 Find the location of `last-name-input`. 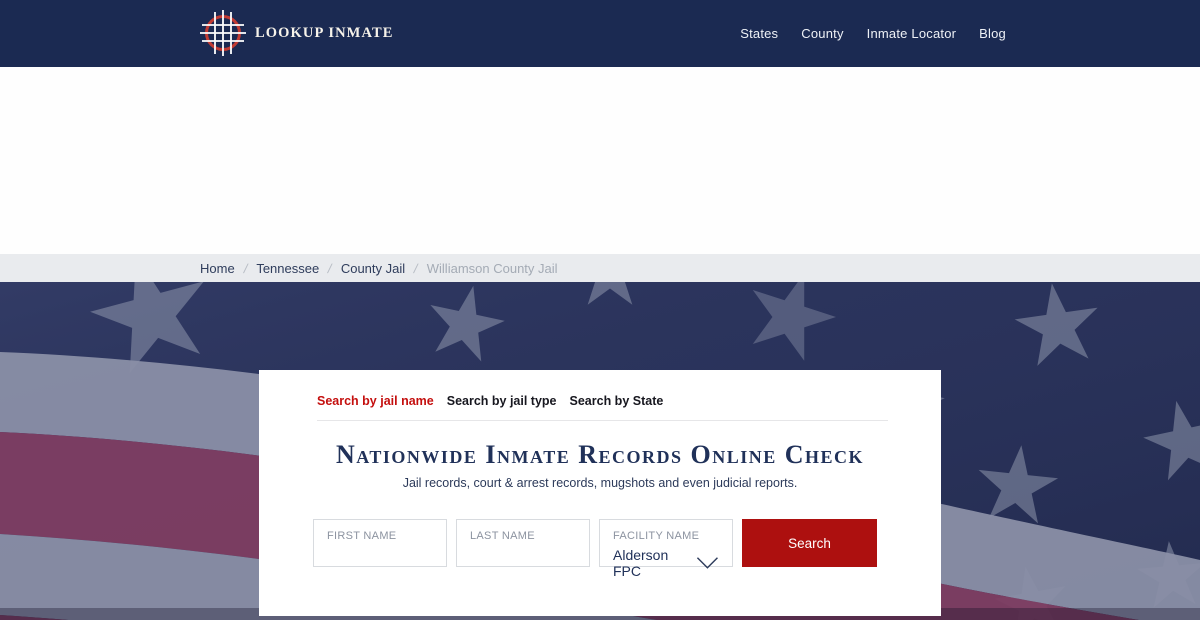

last-name-input is located at coordinates (523, 554).